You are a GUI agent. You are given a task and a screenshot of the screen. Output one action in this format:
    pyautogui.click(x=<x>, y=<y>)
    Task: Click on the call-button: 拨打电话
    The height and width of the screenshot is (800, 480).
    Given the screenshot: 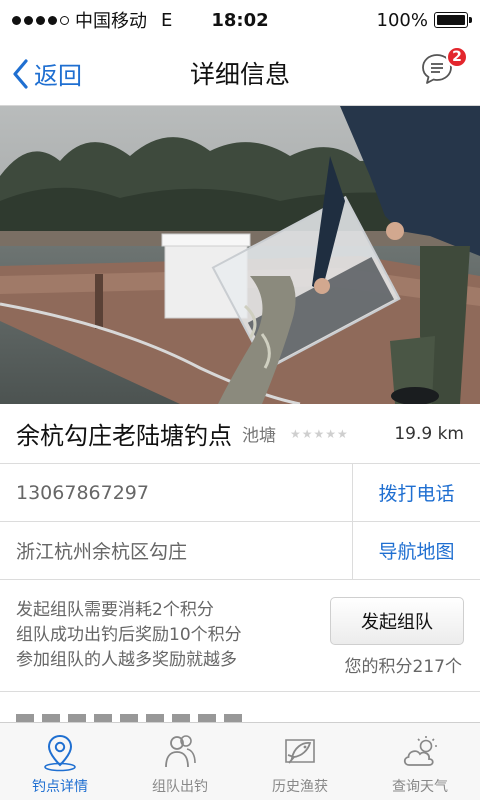 What is the action you would take?
    pyautogui.click(x=416, y=492)
    